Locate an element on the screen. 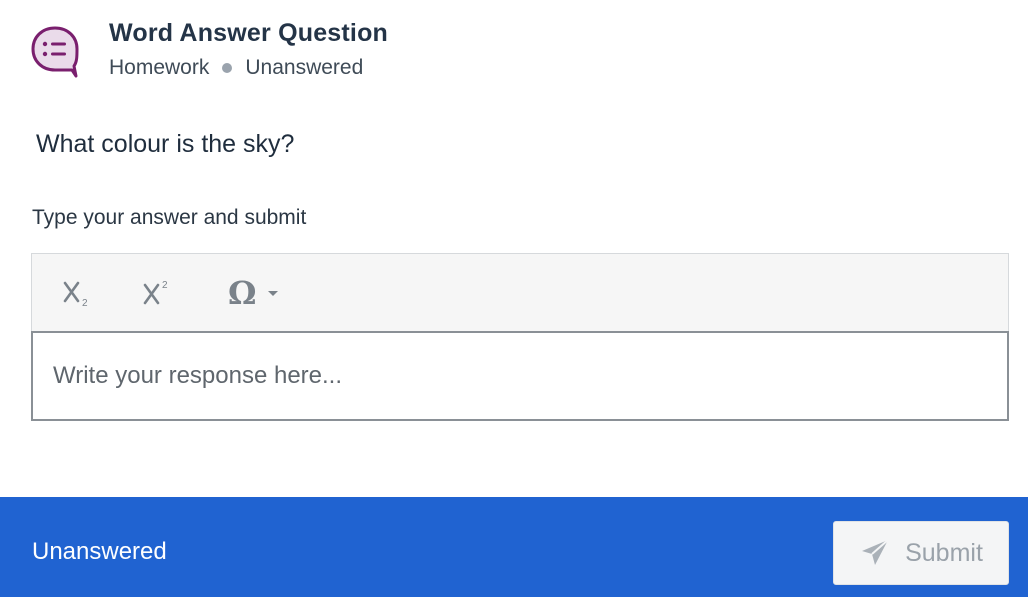 The image size is (1028, 597). subscript-icon: 2 is located at coordinates (75, 295).